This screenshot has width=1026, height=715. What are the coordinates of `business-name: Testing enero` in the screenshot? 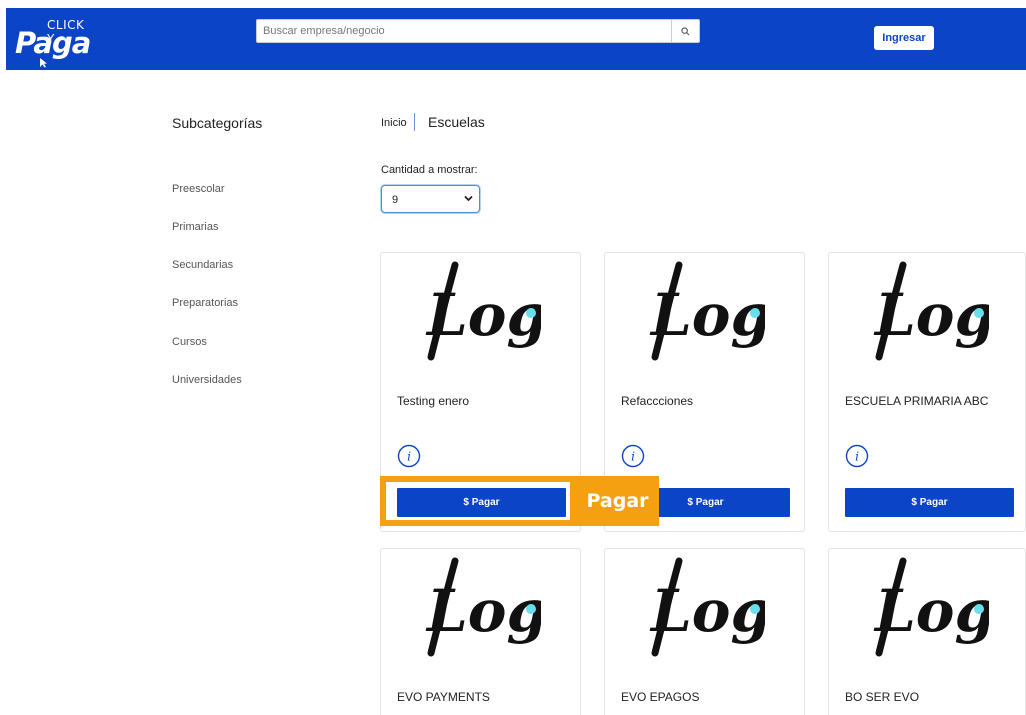 It's located at (433, 401).